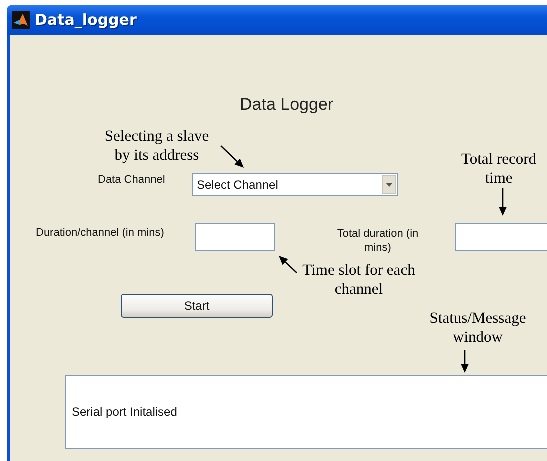 The width and height of the screenshot is (547, 461). I want to click on start-button: Start, so click(197, 306).